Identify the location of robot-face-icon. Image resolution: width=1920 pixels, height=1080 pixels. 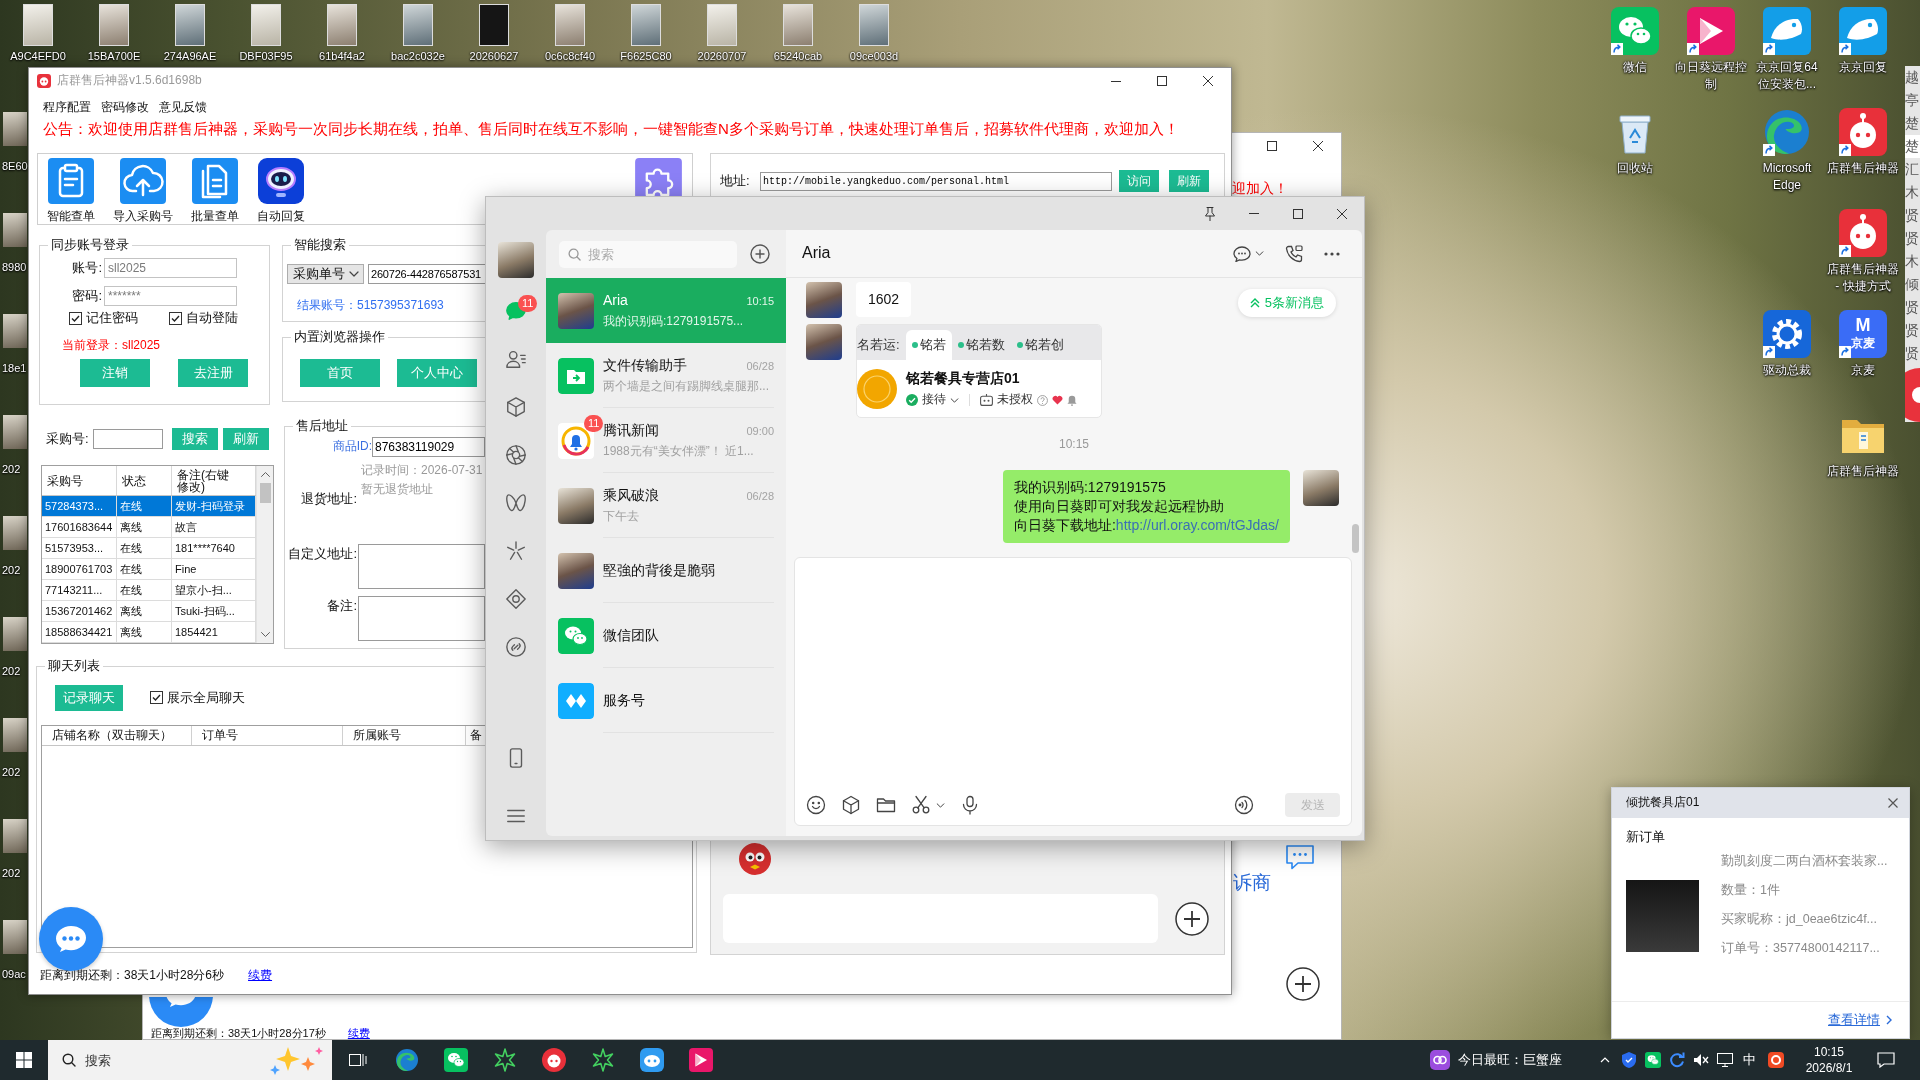
(553, 1060).